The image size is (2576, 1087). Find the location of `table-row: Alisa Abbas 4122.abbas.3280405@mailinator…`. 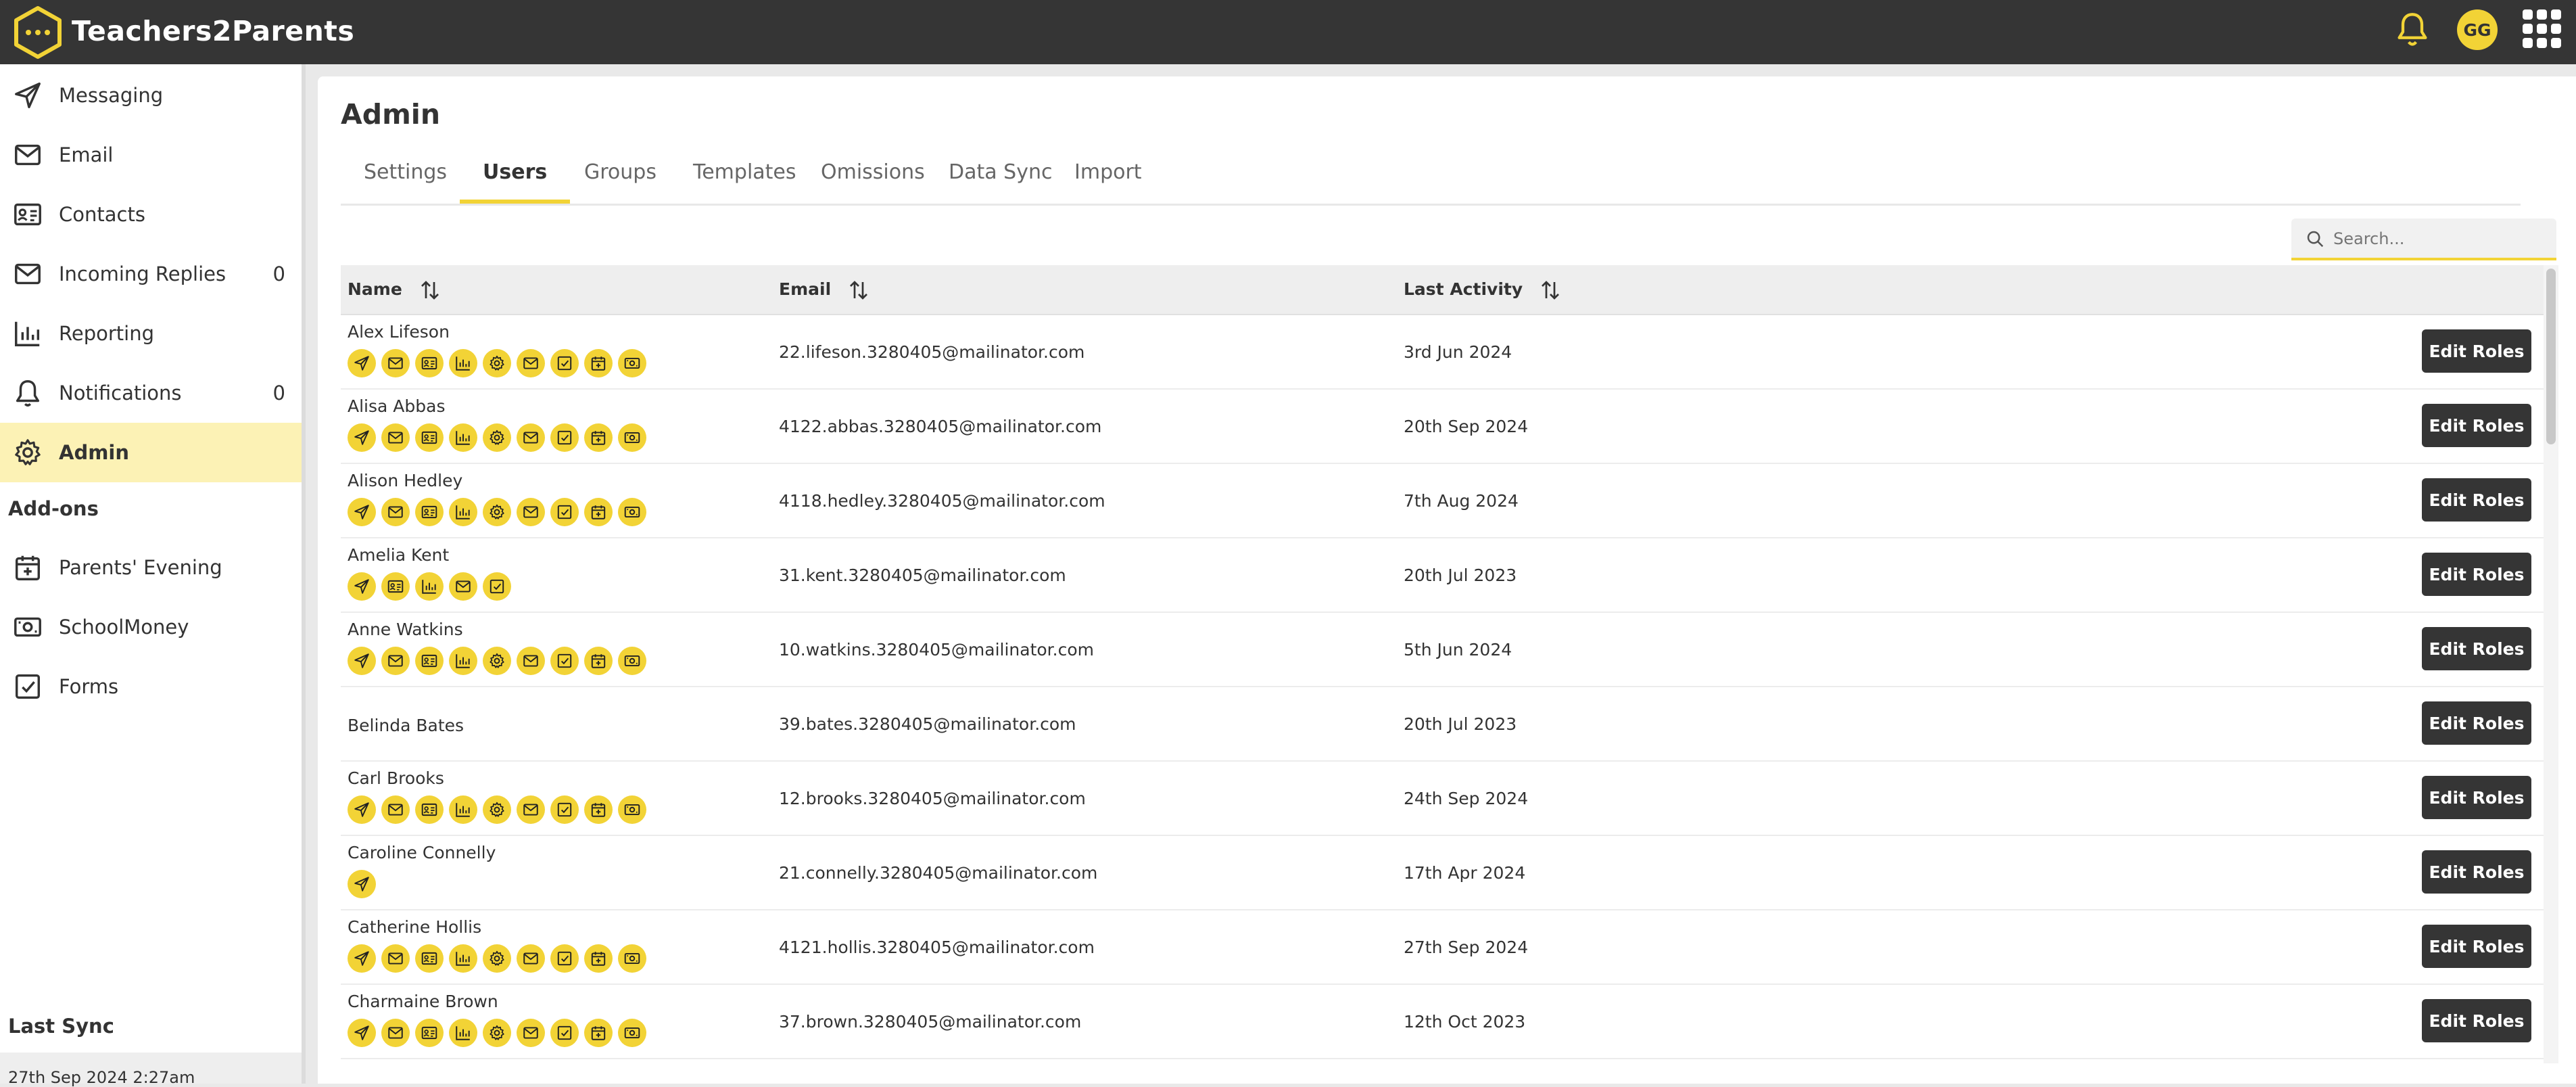

table-row: Alisa Abbas 4122.abbas.3280405@mailinator… is located at coordinates (1442, 426).